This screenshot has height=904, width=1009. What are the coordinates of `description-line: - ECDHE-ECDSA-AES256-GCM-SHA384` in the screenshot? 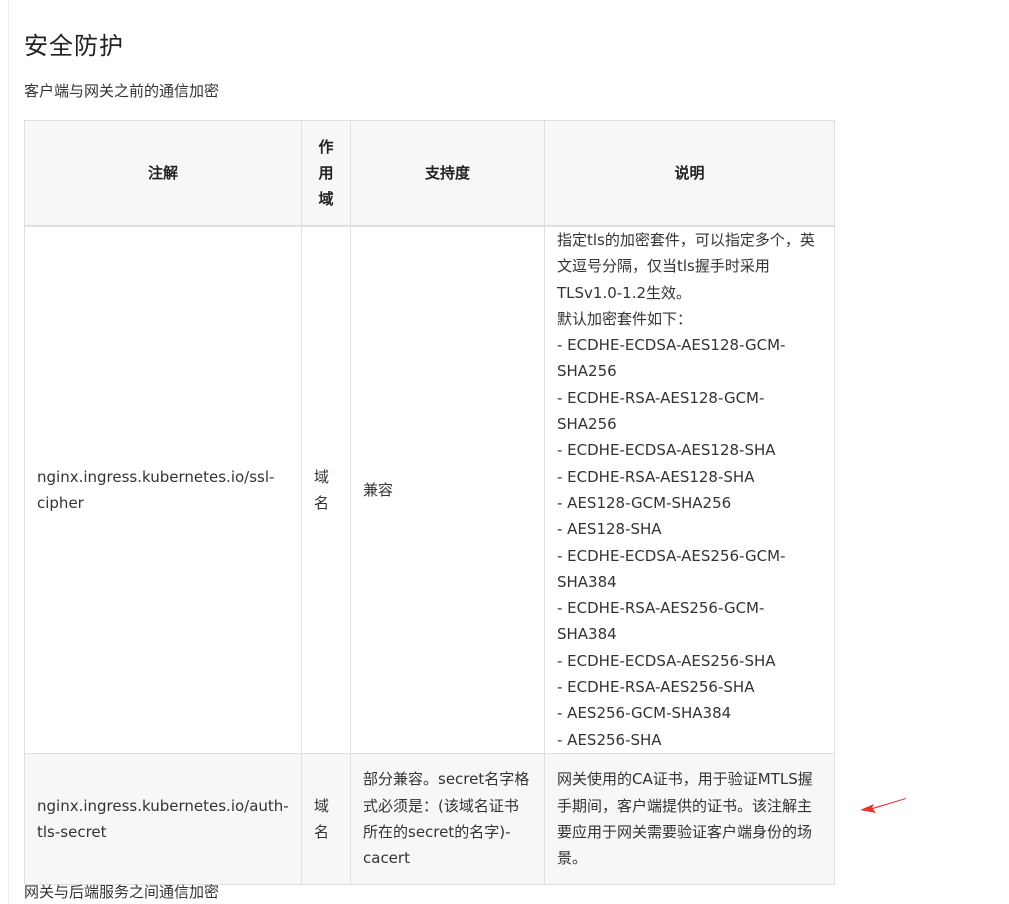 It's located at (671, 568).